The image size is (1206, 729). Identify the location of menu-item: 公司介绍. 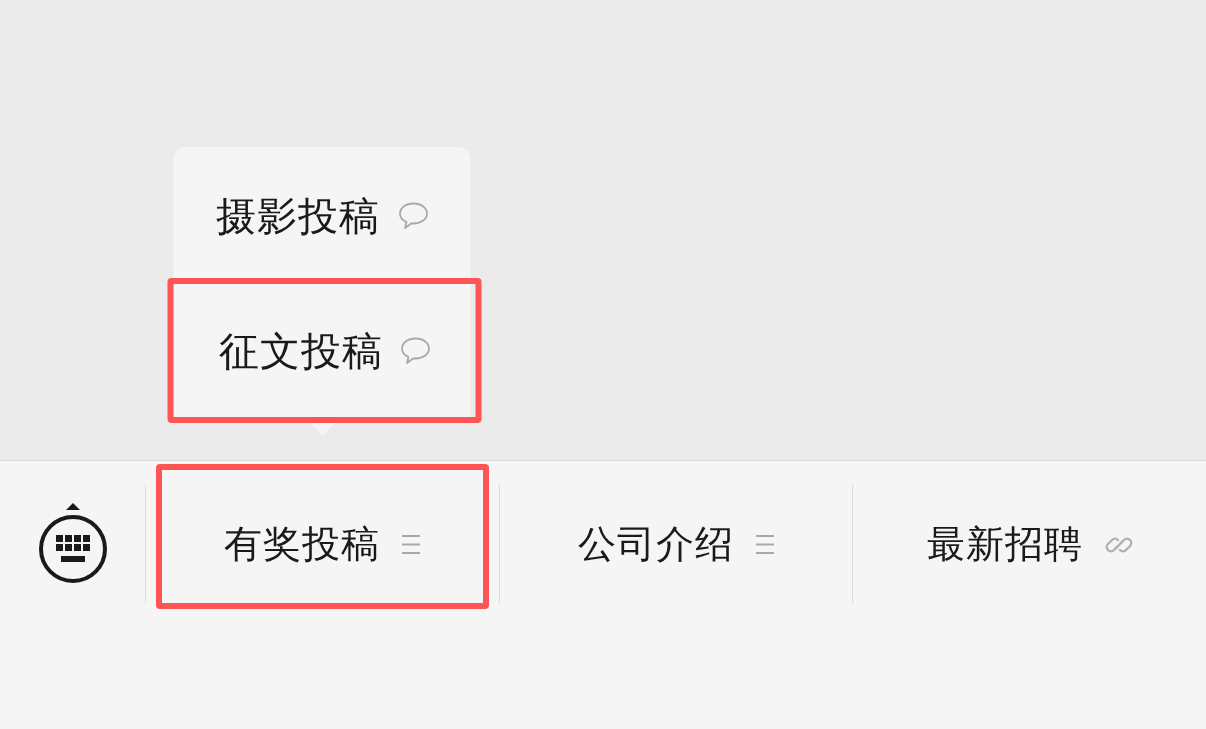
(676, 536).